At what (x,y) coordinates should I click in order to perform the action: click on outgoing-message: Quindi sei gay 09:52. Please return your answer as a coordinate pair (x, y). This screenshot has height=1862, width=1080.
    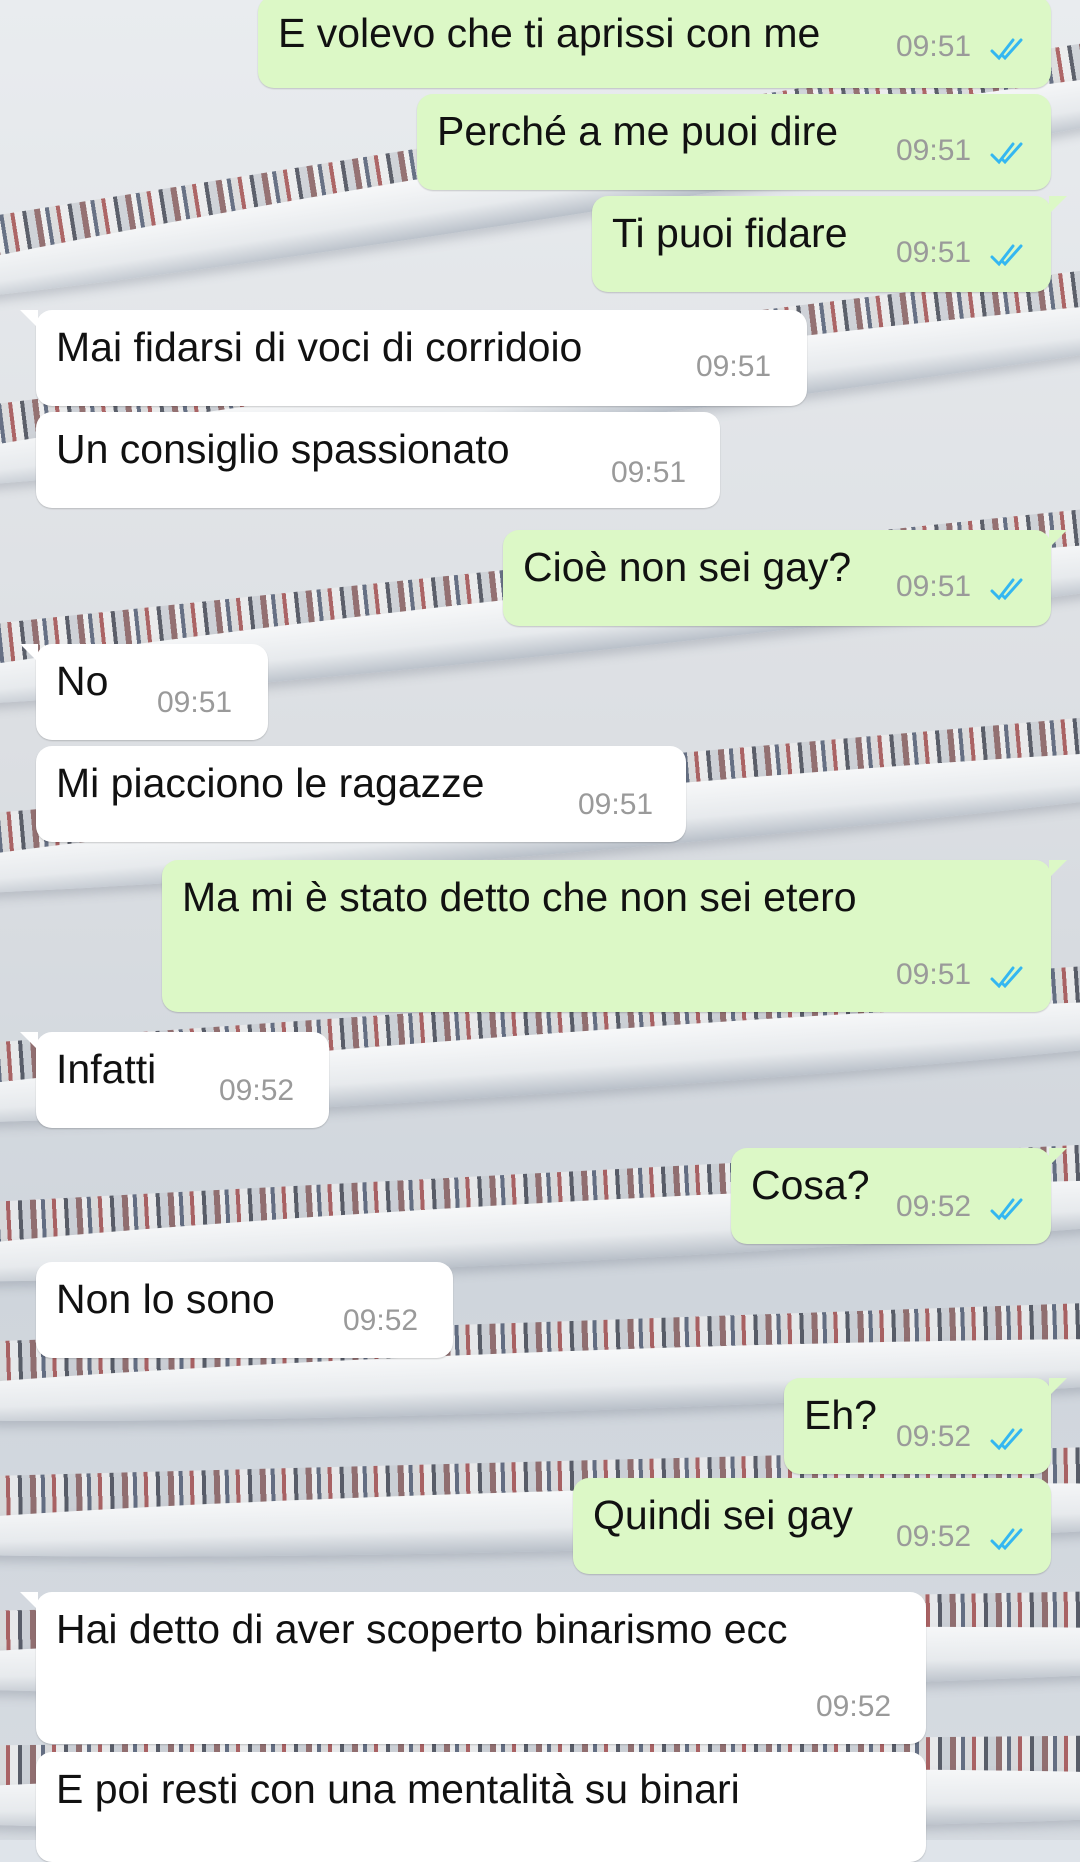
    Looking at the image, I should click on (812, 1526).